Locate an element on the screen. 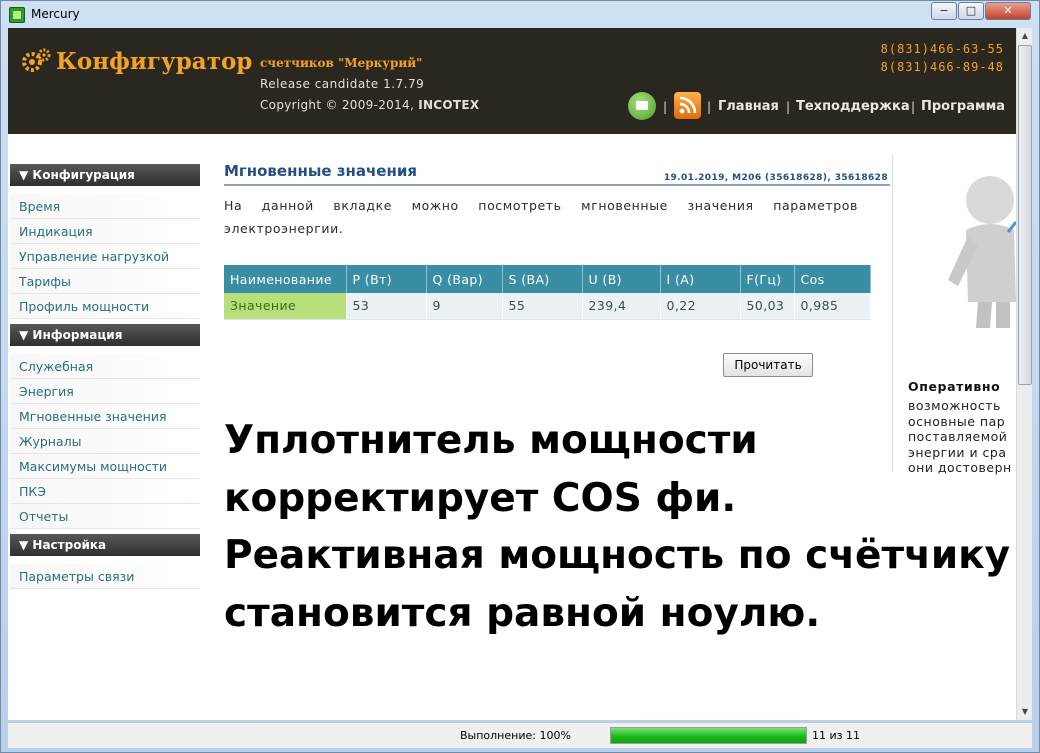 This screenshot has width=1040, height=753. sidebar-item-power-maximums: Максимумы мощности is located at coordinates (105, 466).